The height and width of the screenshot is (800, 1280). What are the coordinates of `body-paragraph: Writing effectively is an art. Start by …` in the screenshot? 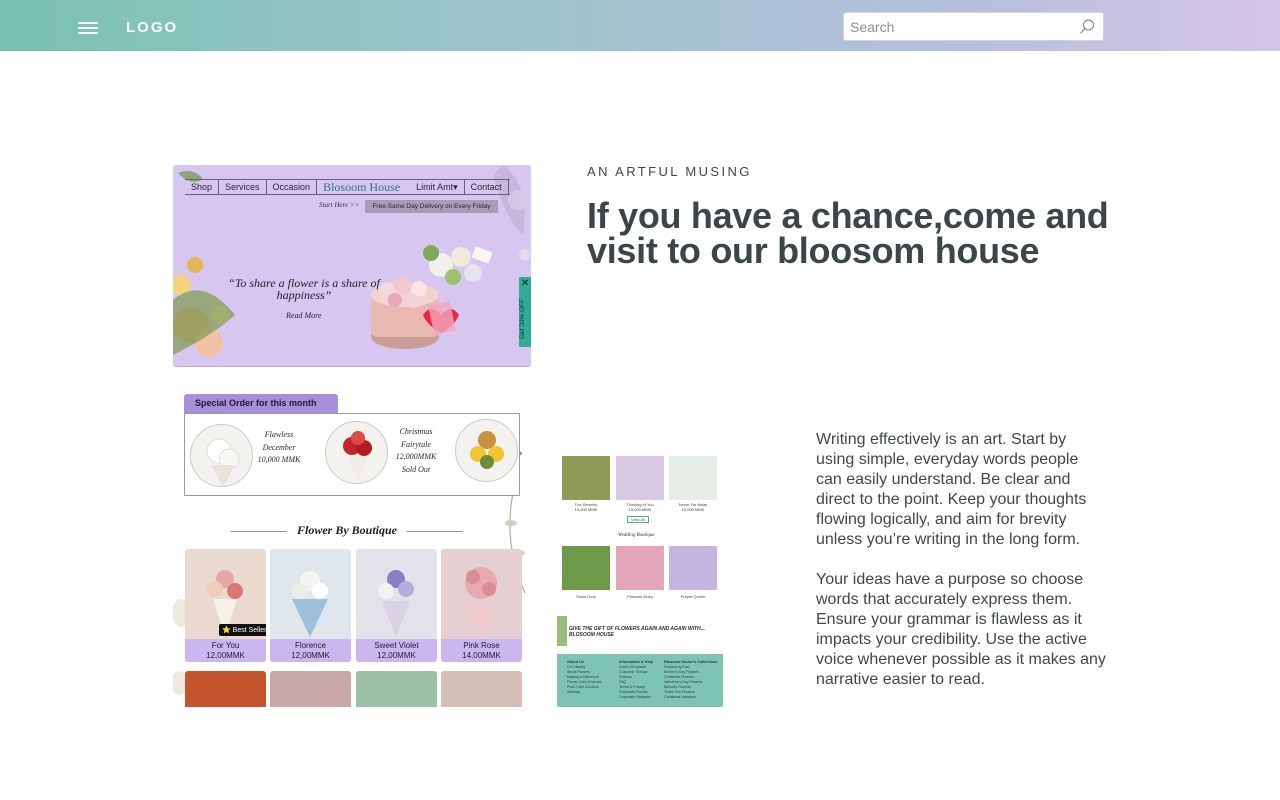 It's located at (951, 489).